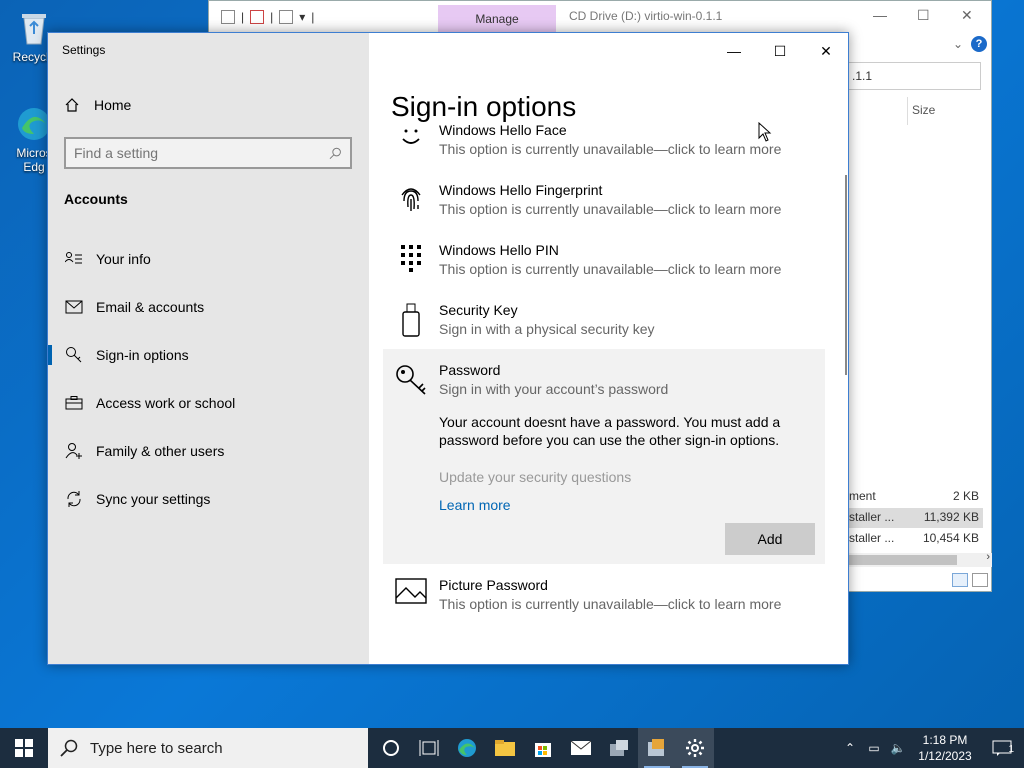 The height and width of the screenshot is (768, 1024). I want to click on option-subtitle: Sign in with your account’s password, so click(554, 389).